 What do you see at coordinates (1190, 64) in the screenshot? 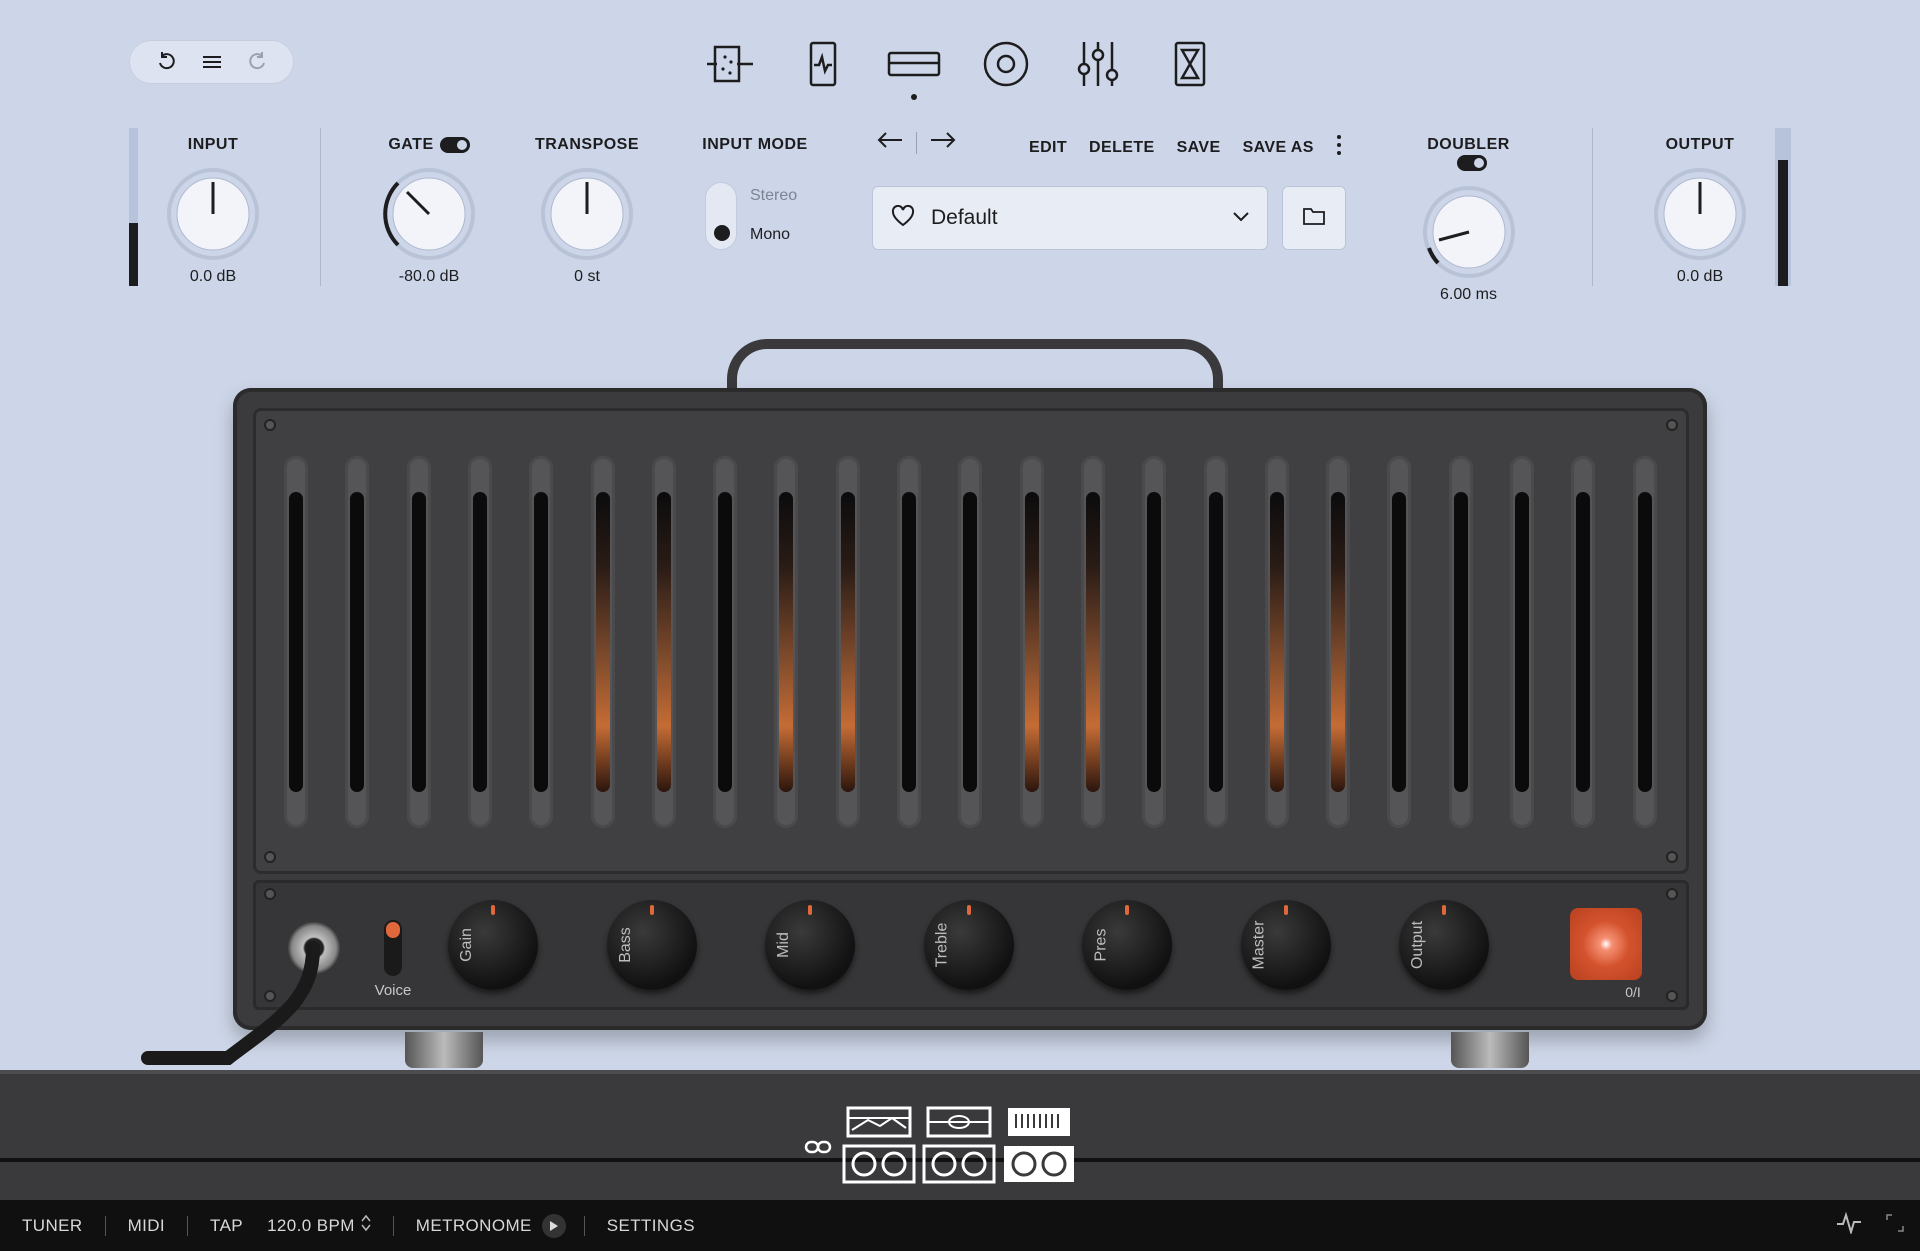
I see `hourglass-icon` at bounding box center [1190, 64].